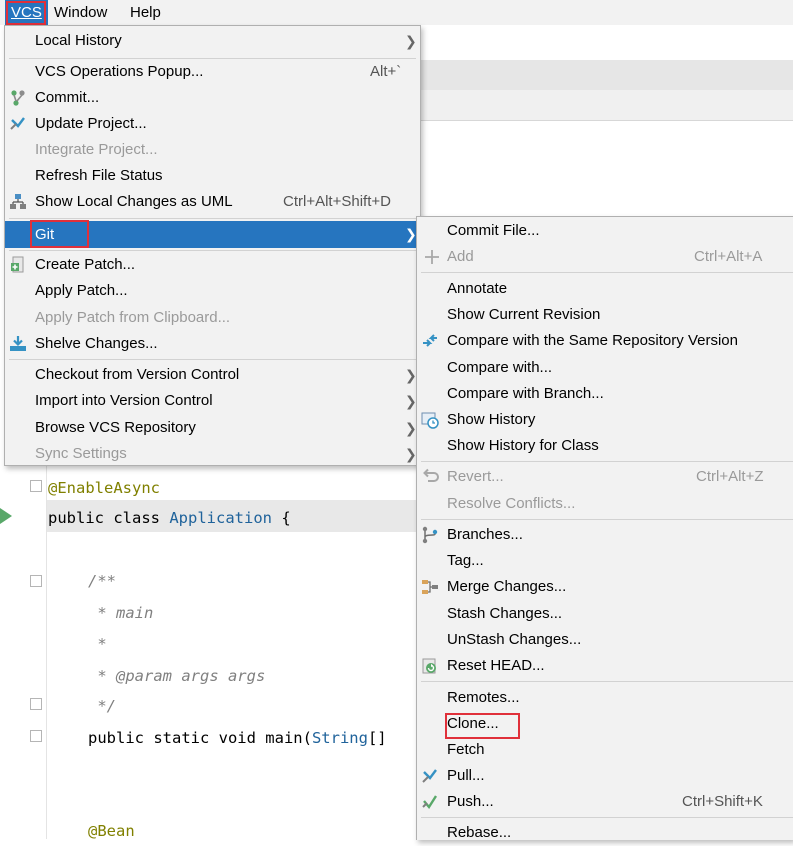  I want to click on branches-icon, so click(430, 535).